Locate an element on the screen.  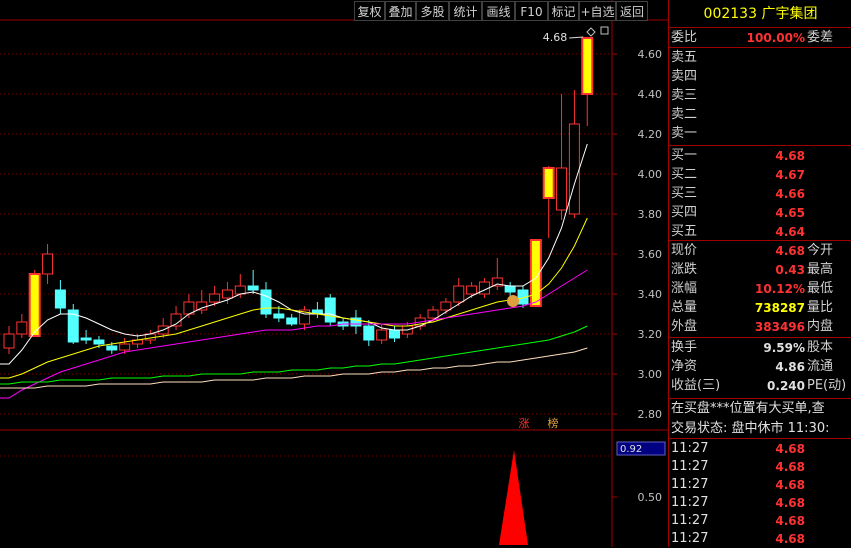
stat-label: 涨跌 is located at coordinates (684, 269).